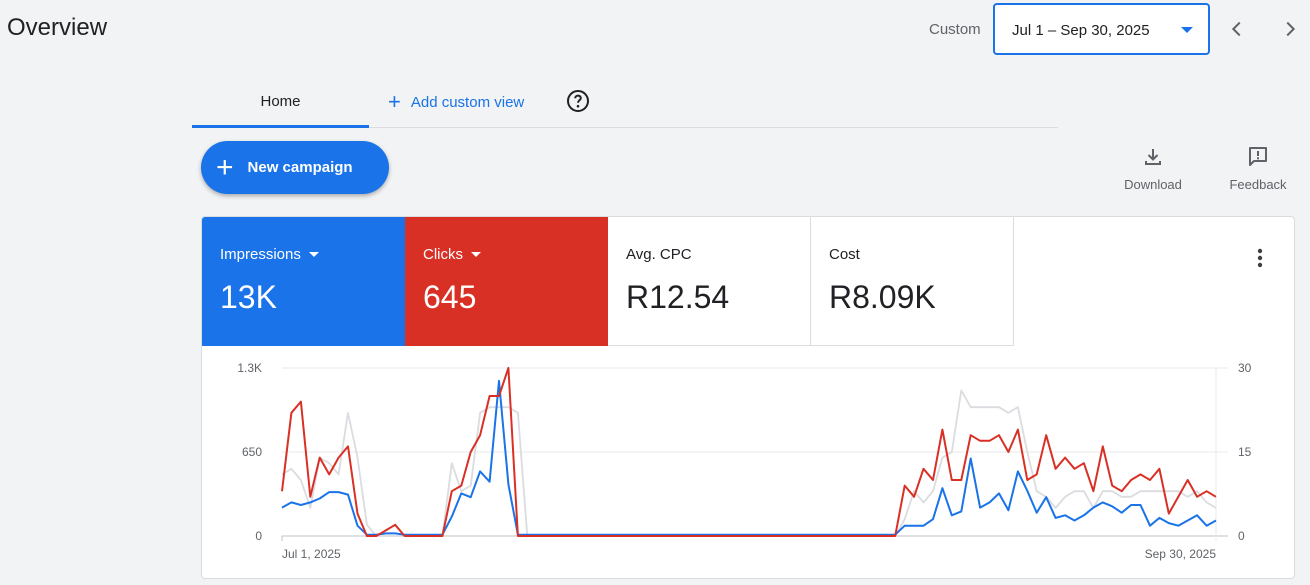 The width and height of the screenshot is (1310, 585). I want to click on feedback-icon, so click(1258, 156).